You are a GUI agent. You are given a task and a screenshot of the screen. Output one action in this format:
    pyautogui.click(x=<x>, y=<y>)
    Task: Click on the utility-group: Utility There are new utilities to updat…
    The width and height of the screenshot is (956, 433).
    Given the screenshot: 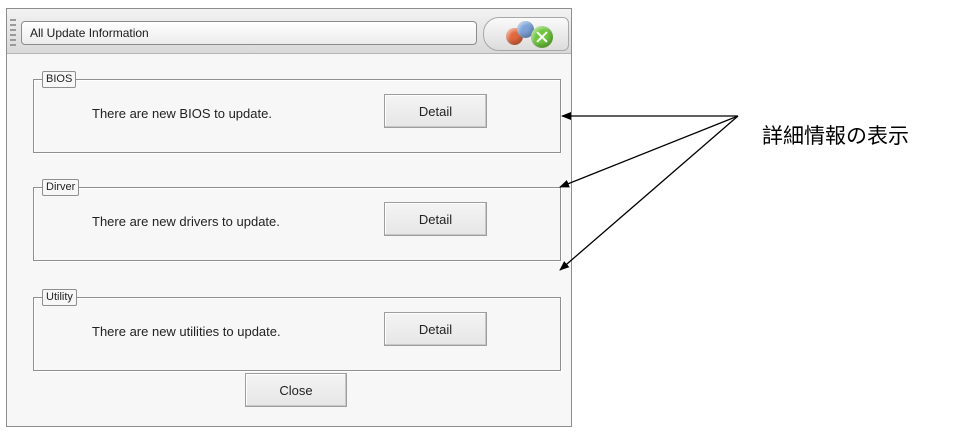 What is the action you would take?
    pyautogui.click(x=297, y=330)
    